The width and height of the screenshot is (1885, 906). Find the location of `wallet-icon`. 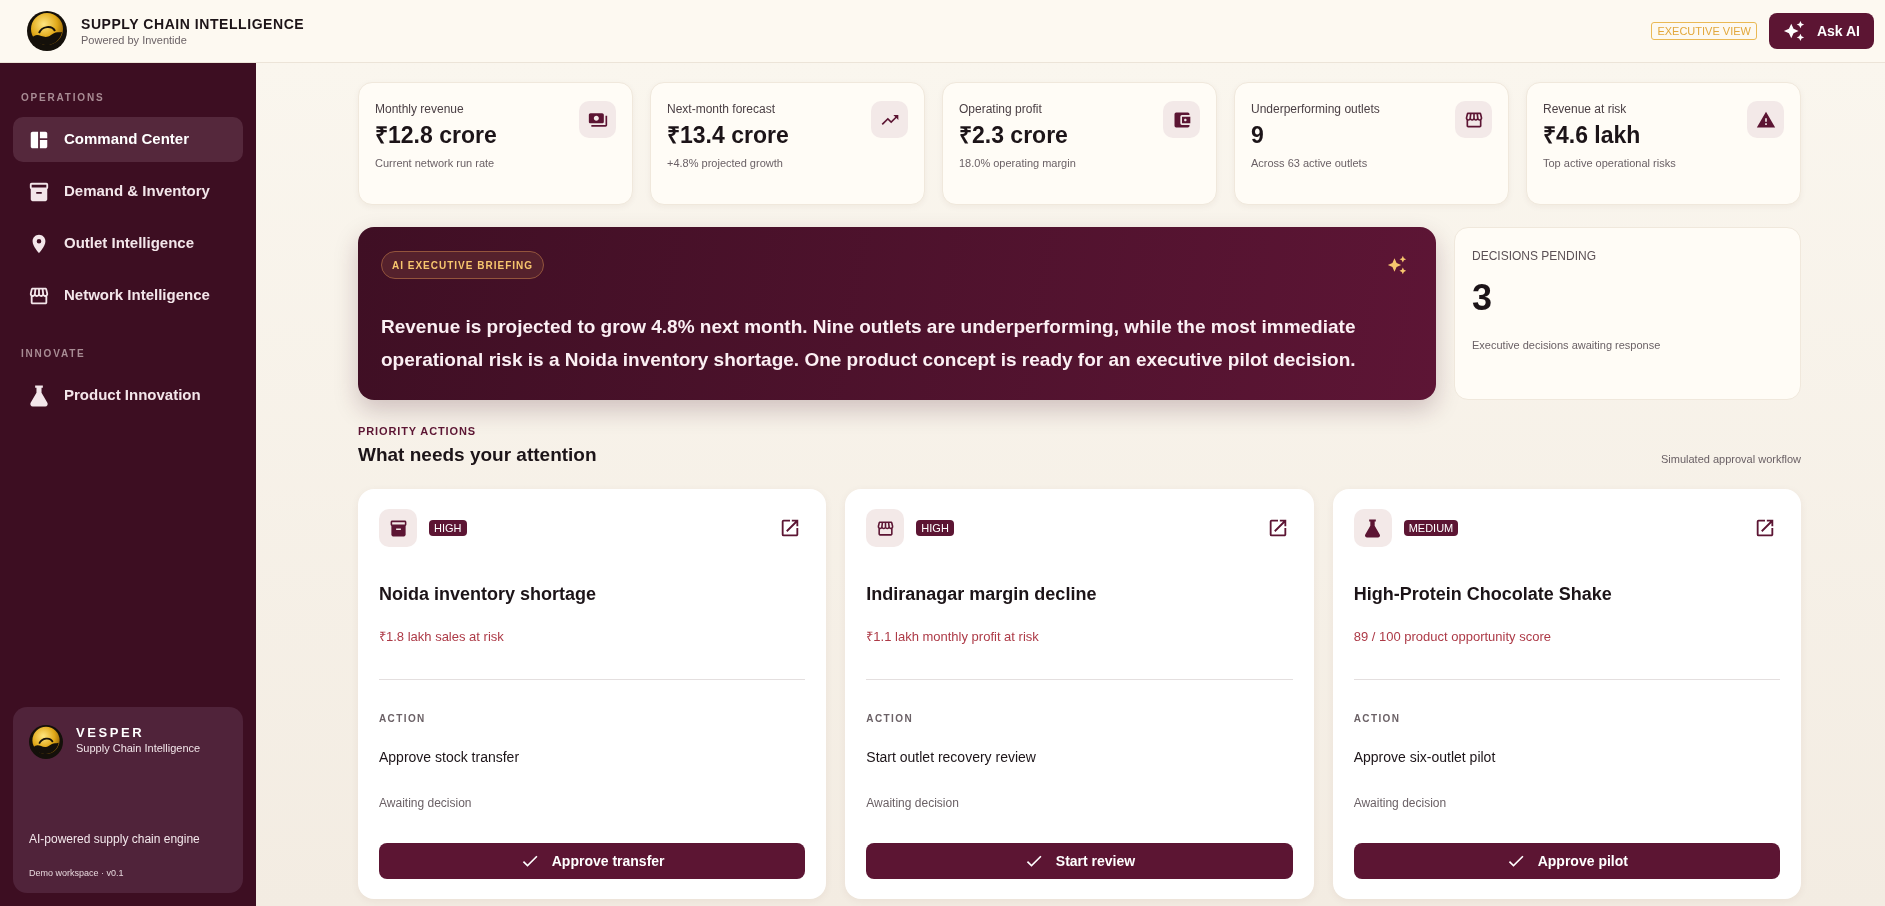

wallet-icon is located at coordinates (1181, 119).